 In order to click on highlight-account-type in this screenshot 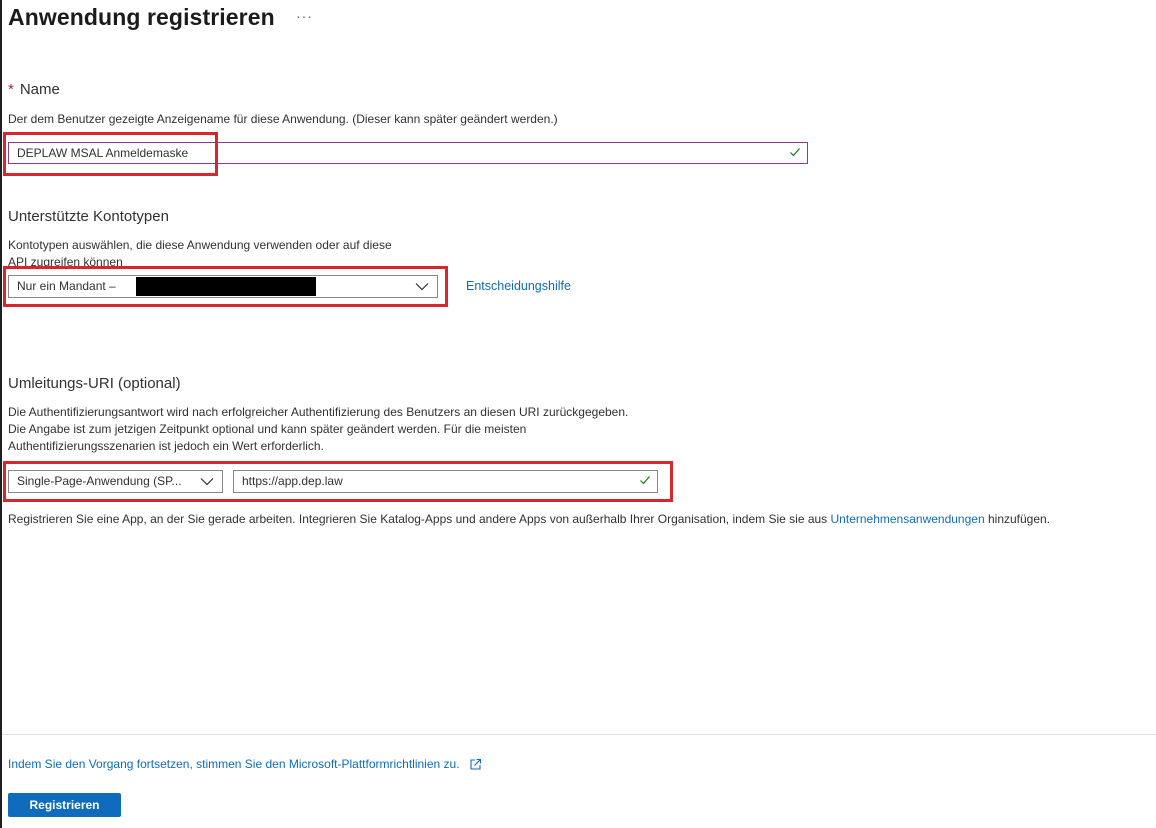, I will do `click(225, 286)`.